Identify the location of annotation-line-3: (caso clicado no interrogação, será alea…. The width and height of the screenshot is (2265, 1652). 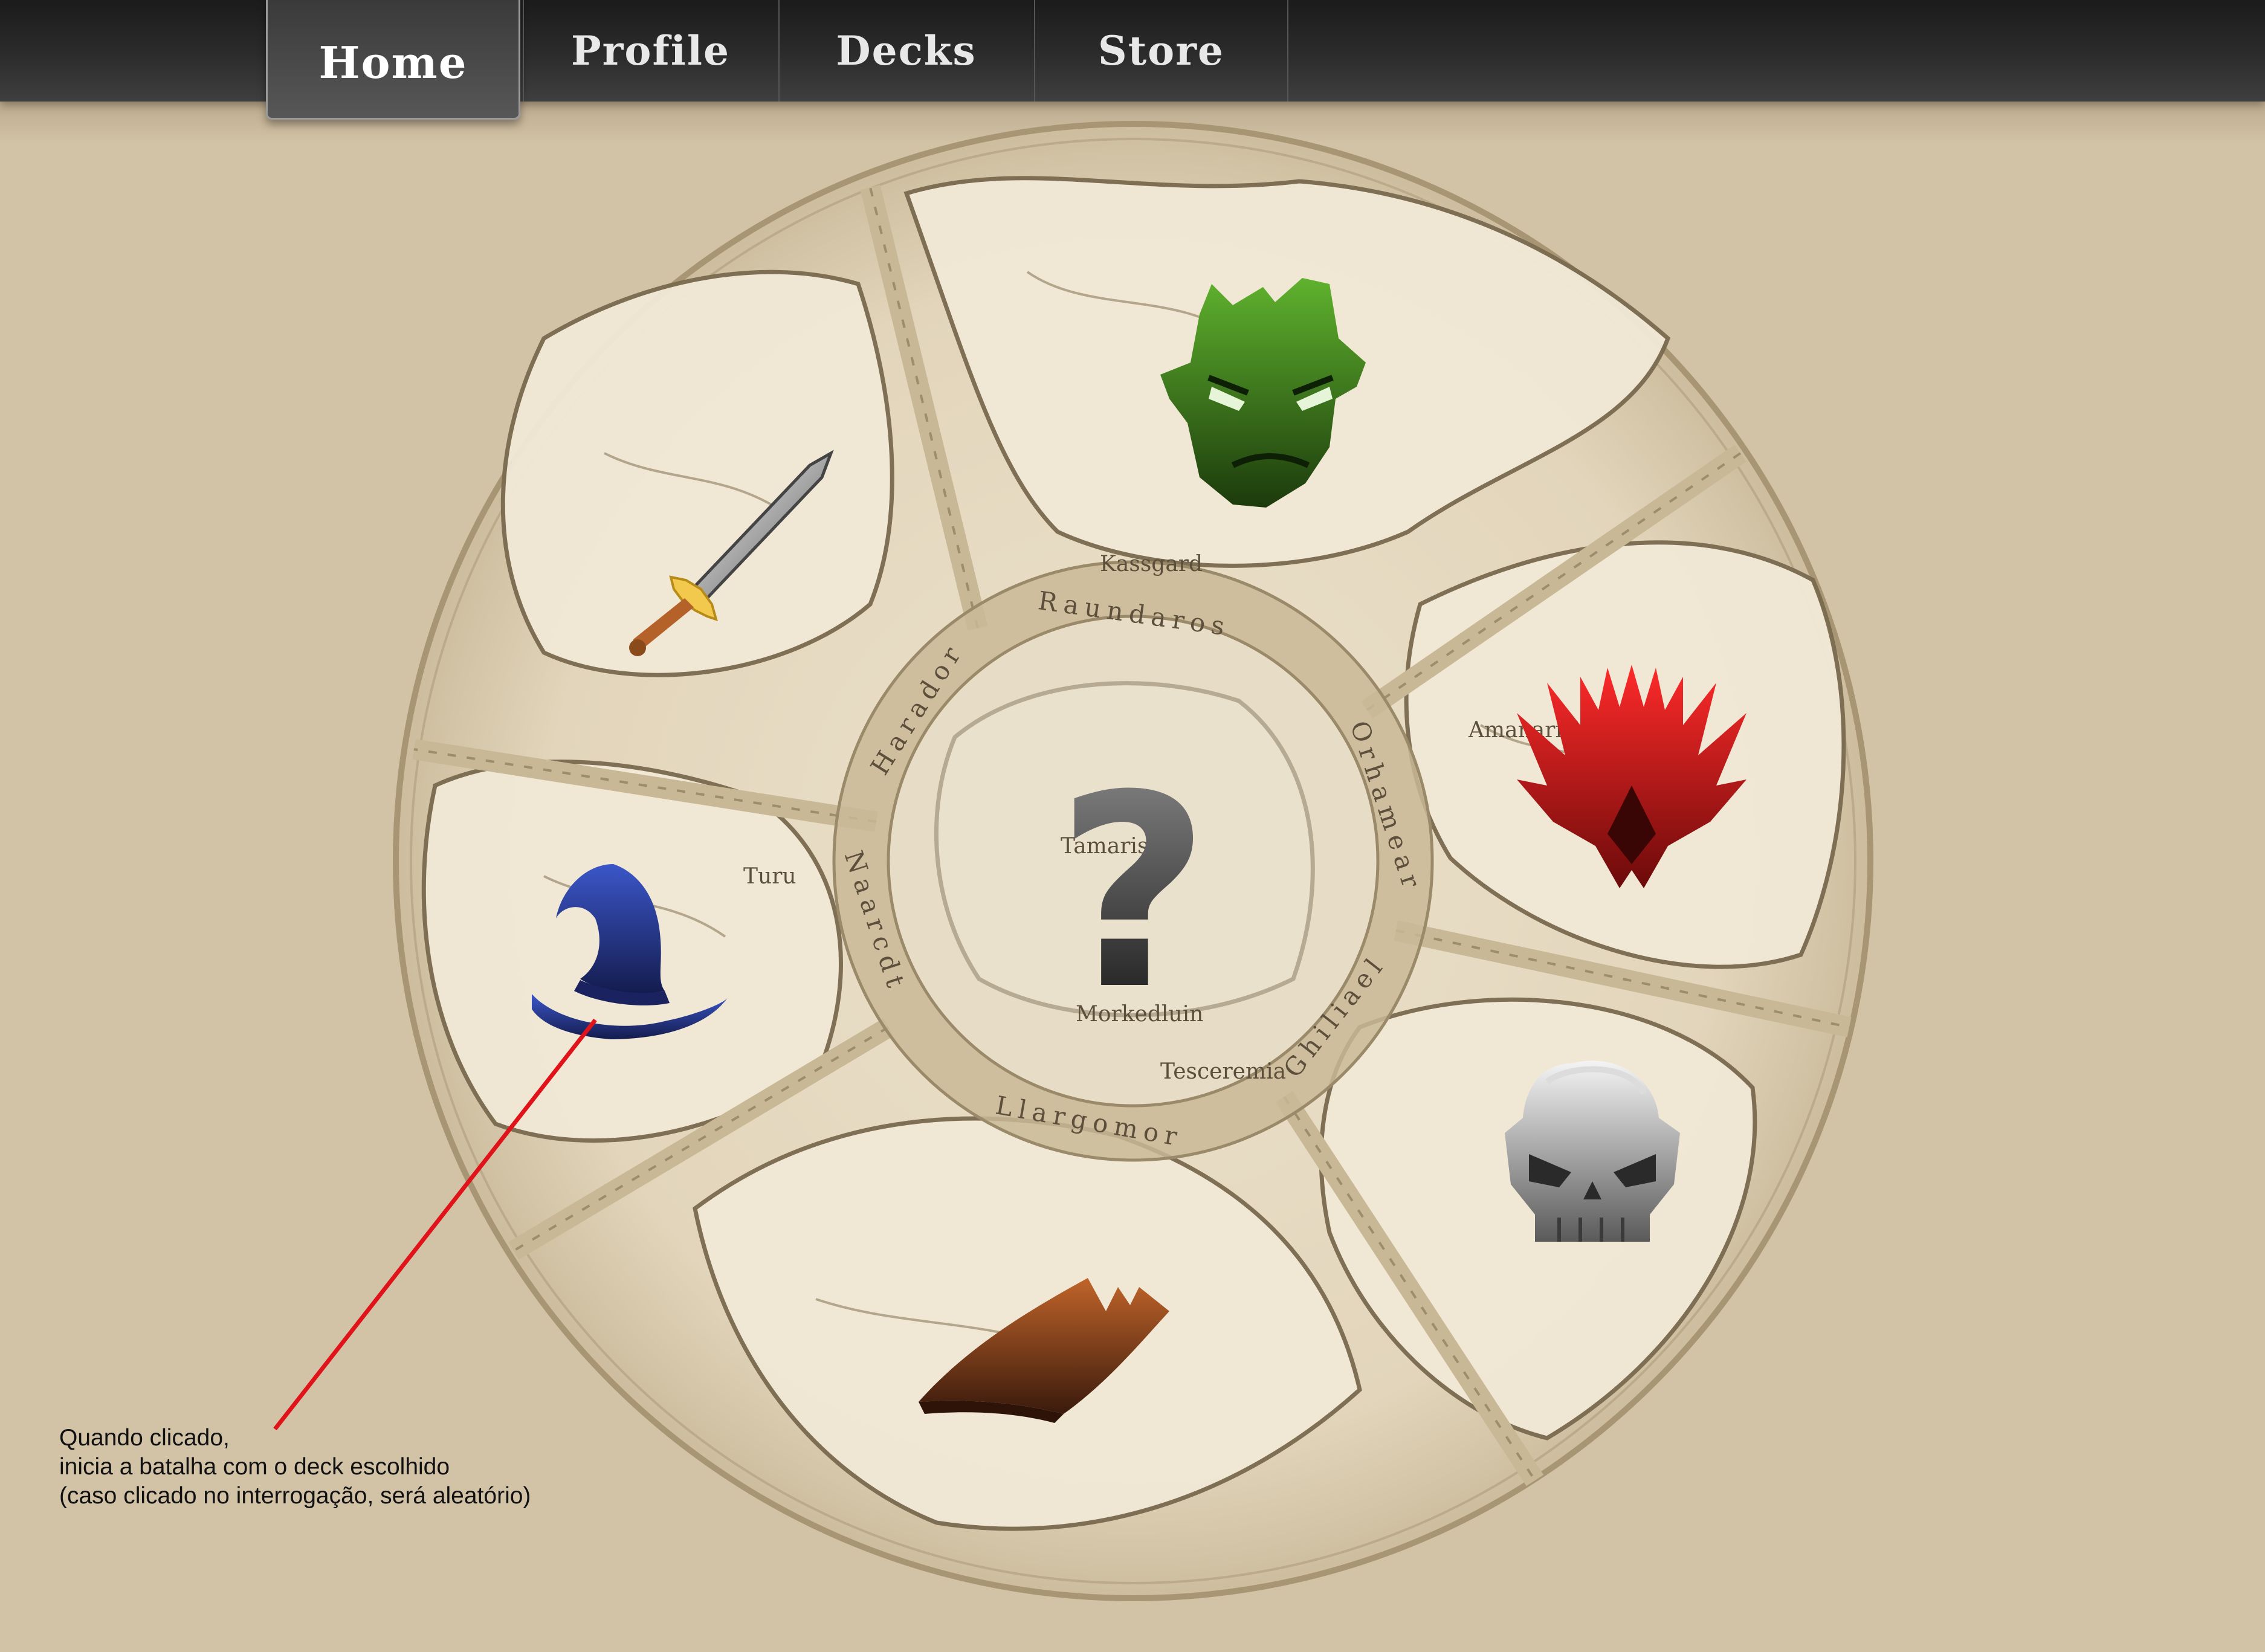
(295, 1496).